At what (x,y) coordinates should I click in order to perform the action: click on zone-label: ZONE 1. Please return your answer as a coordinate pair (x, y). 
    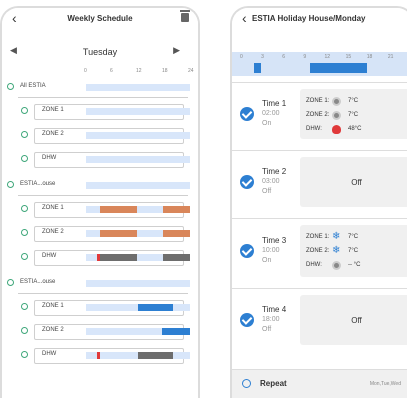
    Looking at the image, I should click on (53, 110).